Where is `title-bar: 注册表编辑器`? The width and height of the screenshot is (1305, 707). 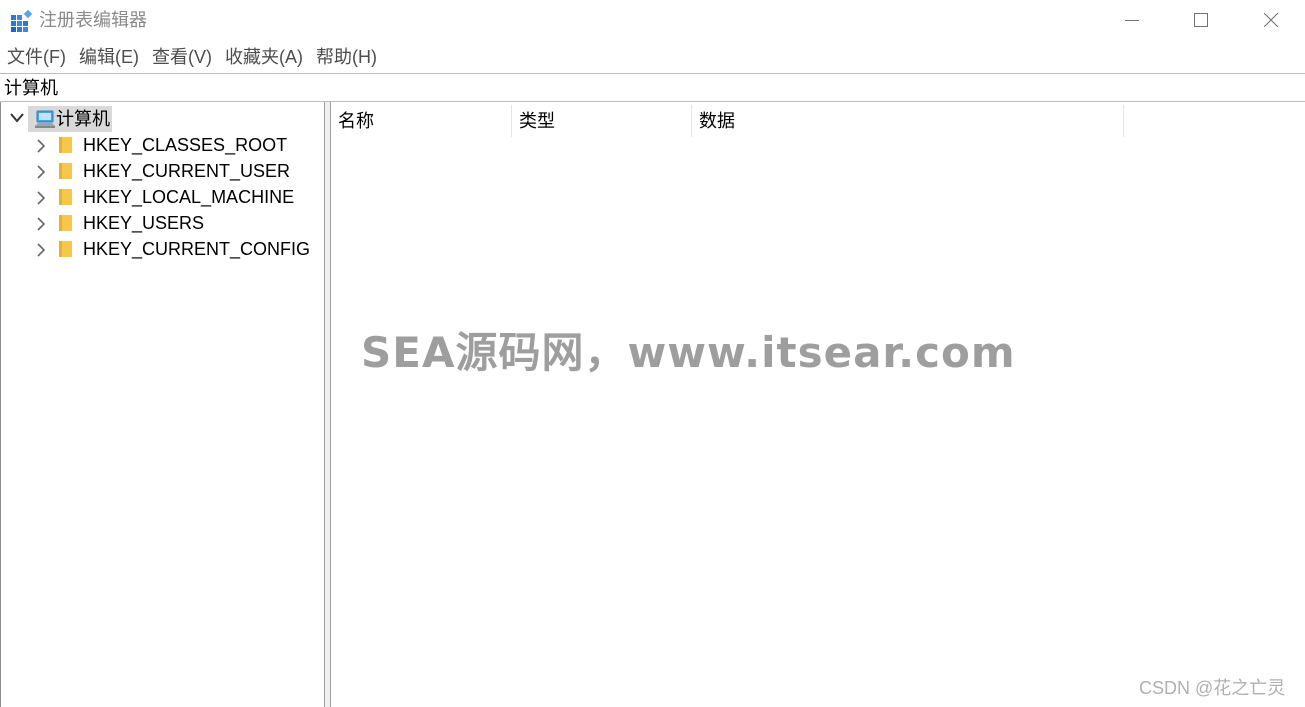
title-bar: 注册表编辑器 is located at coordinates (652, 21).